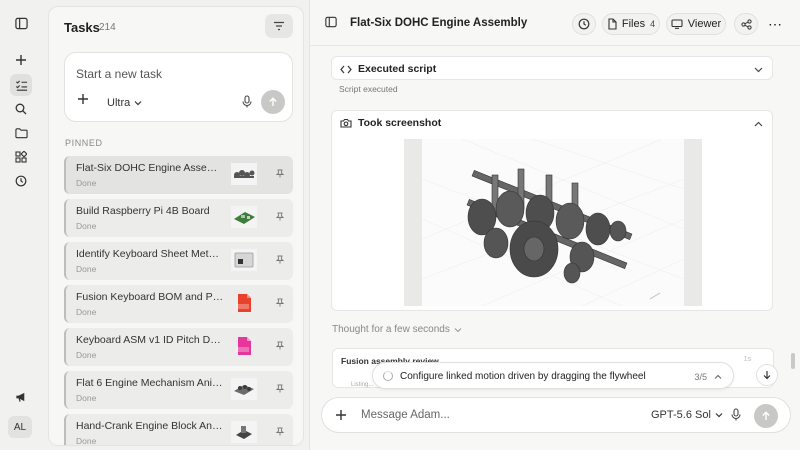 This screenshot has width=800, height=450. I want to click on history-icon, so click(21, 181).